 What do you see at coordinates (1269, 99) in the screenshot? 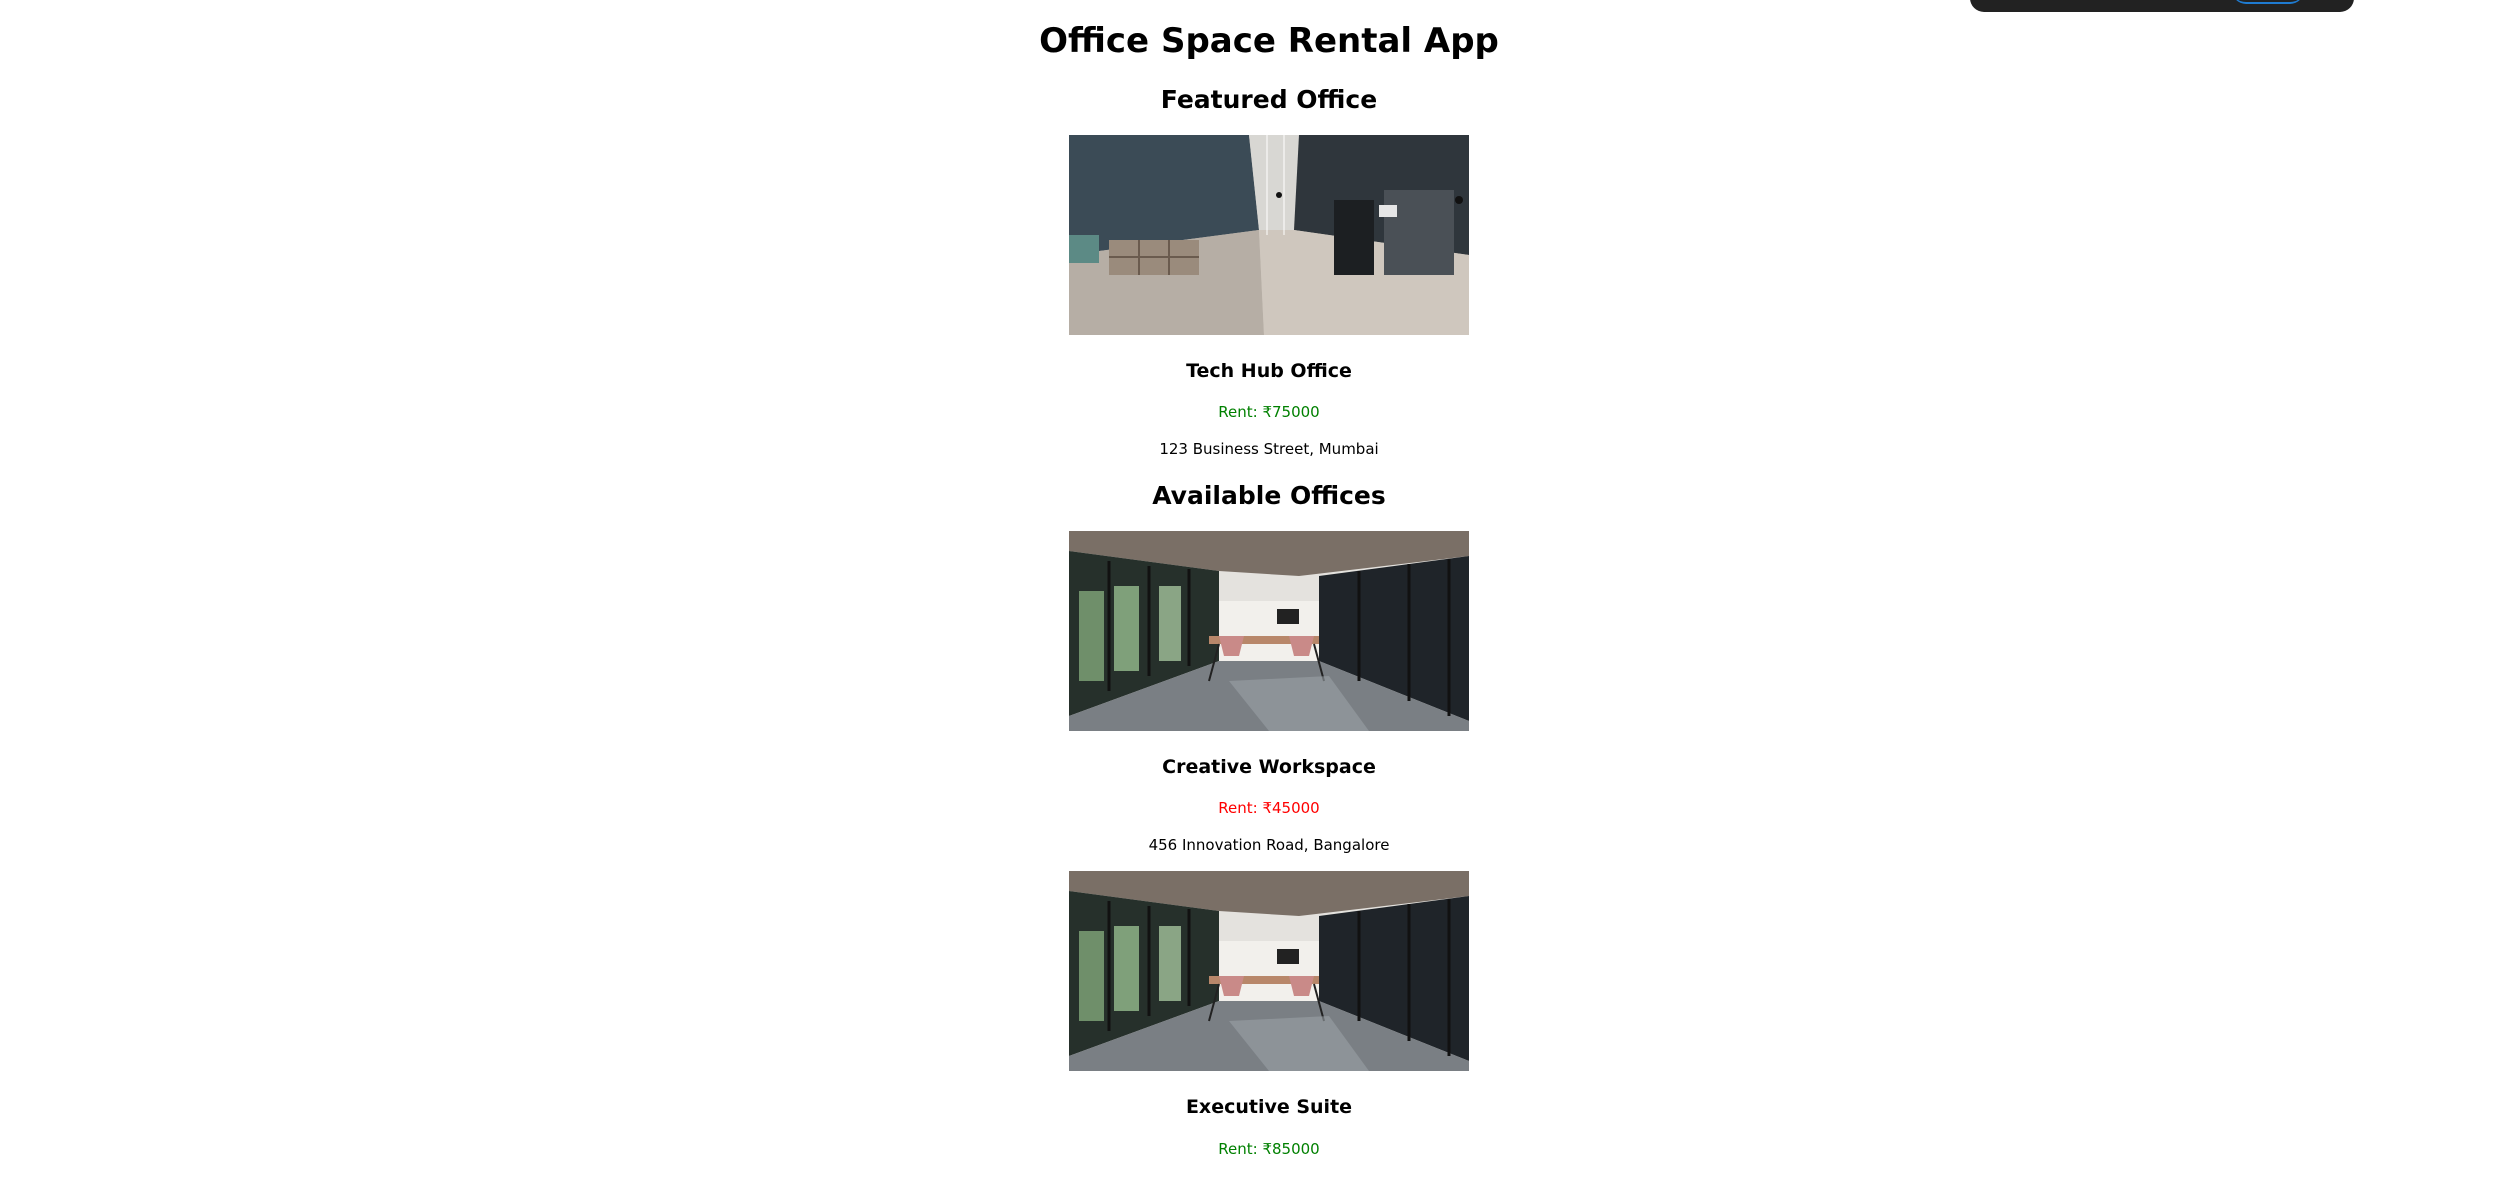
I see `featured-heading: Featured Office` at bounding box center [1269, 99].